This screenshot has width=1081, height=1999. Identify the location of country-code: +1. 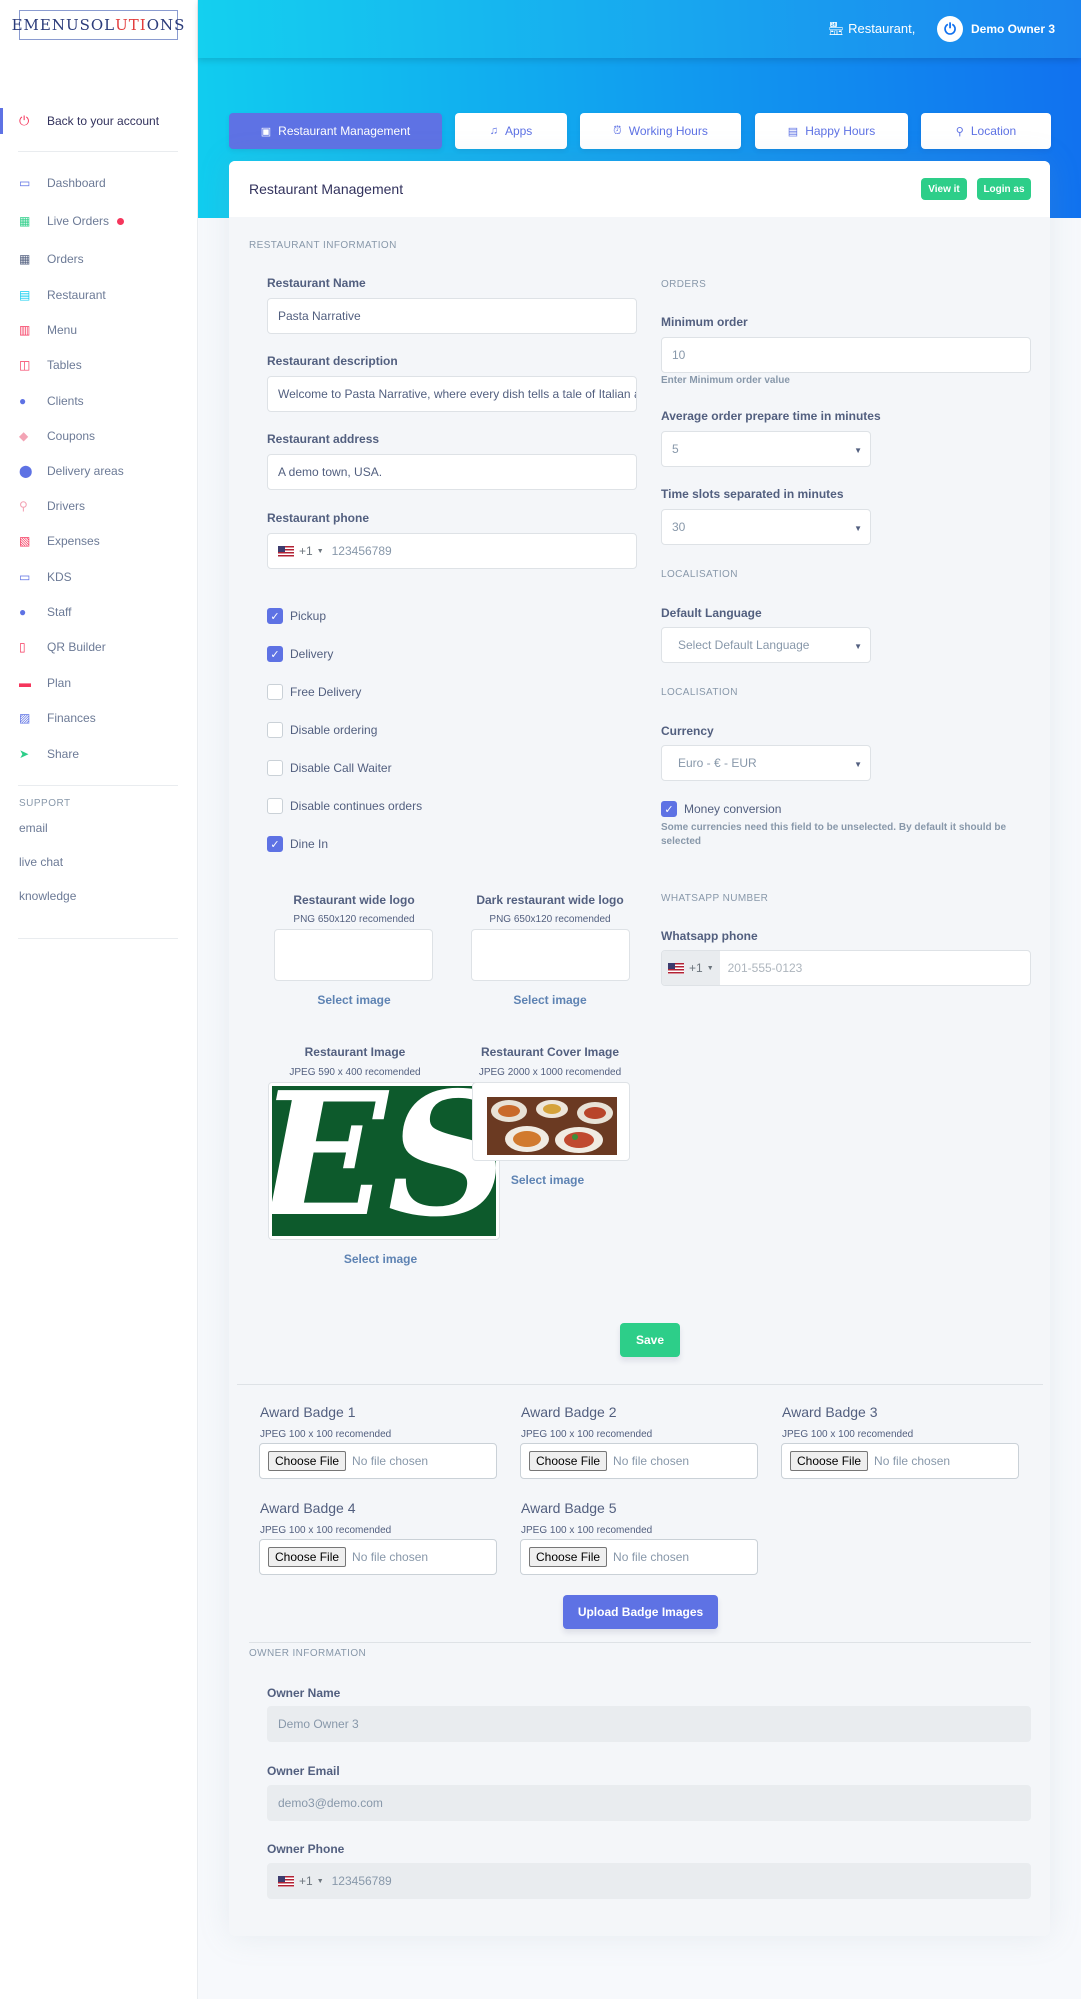
(696, 968).